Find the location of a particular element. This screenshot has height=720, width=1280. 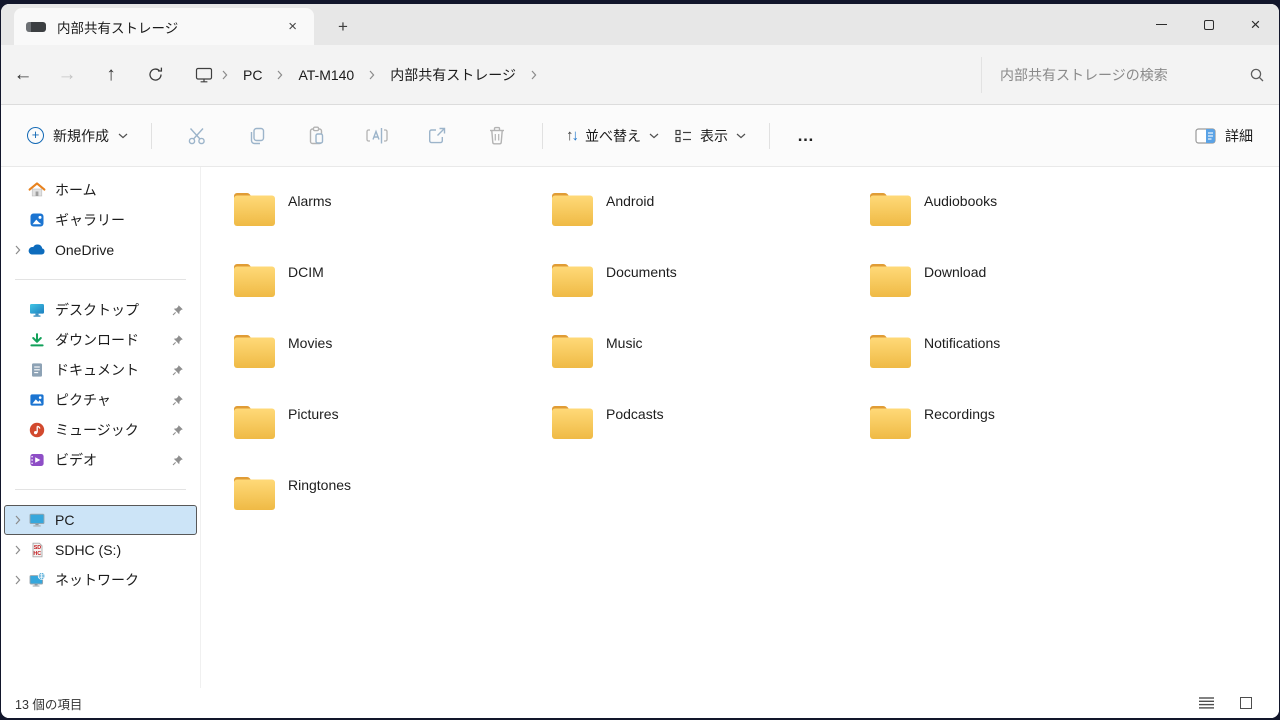

sidebar-item-sdhc: SD HC SDHC (S:) is located at coordinates (100, 550).